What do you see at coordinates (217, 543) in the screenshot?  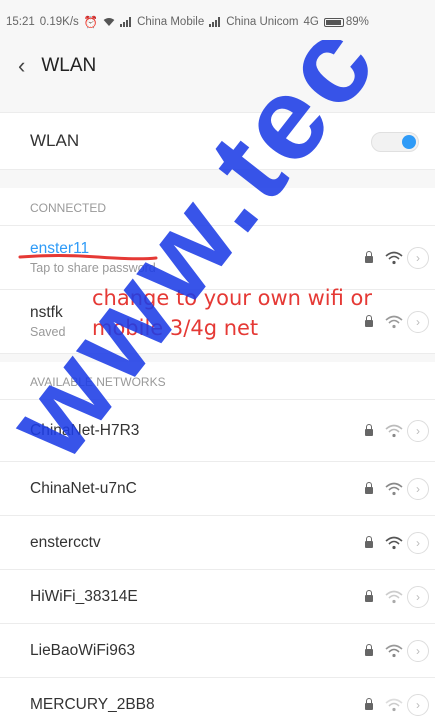 I see `network-row: enstercctv ›` at bounding box center [217, 543].